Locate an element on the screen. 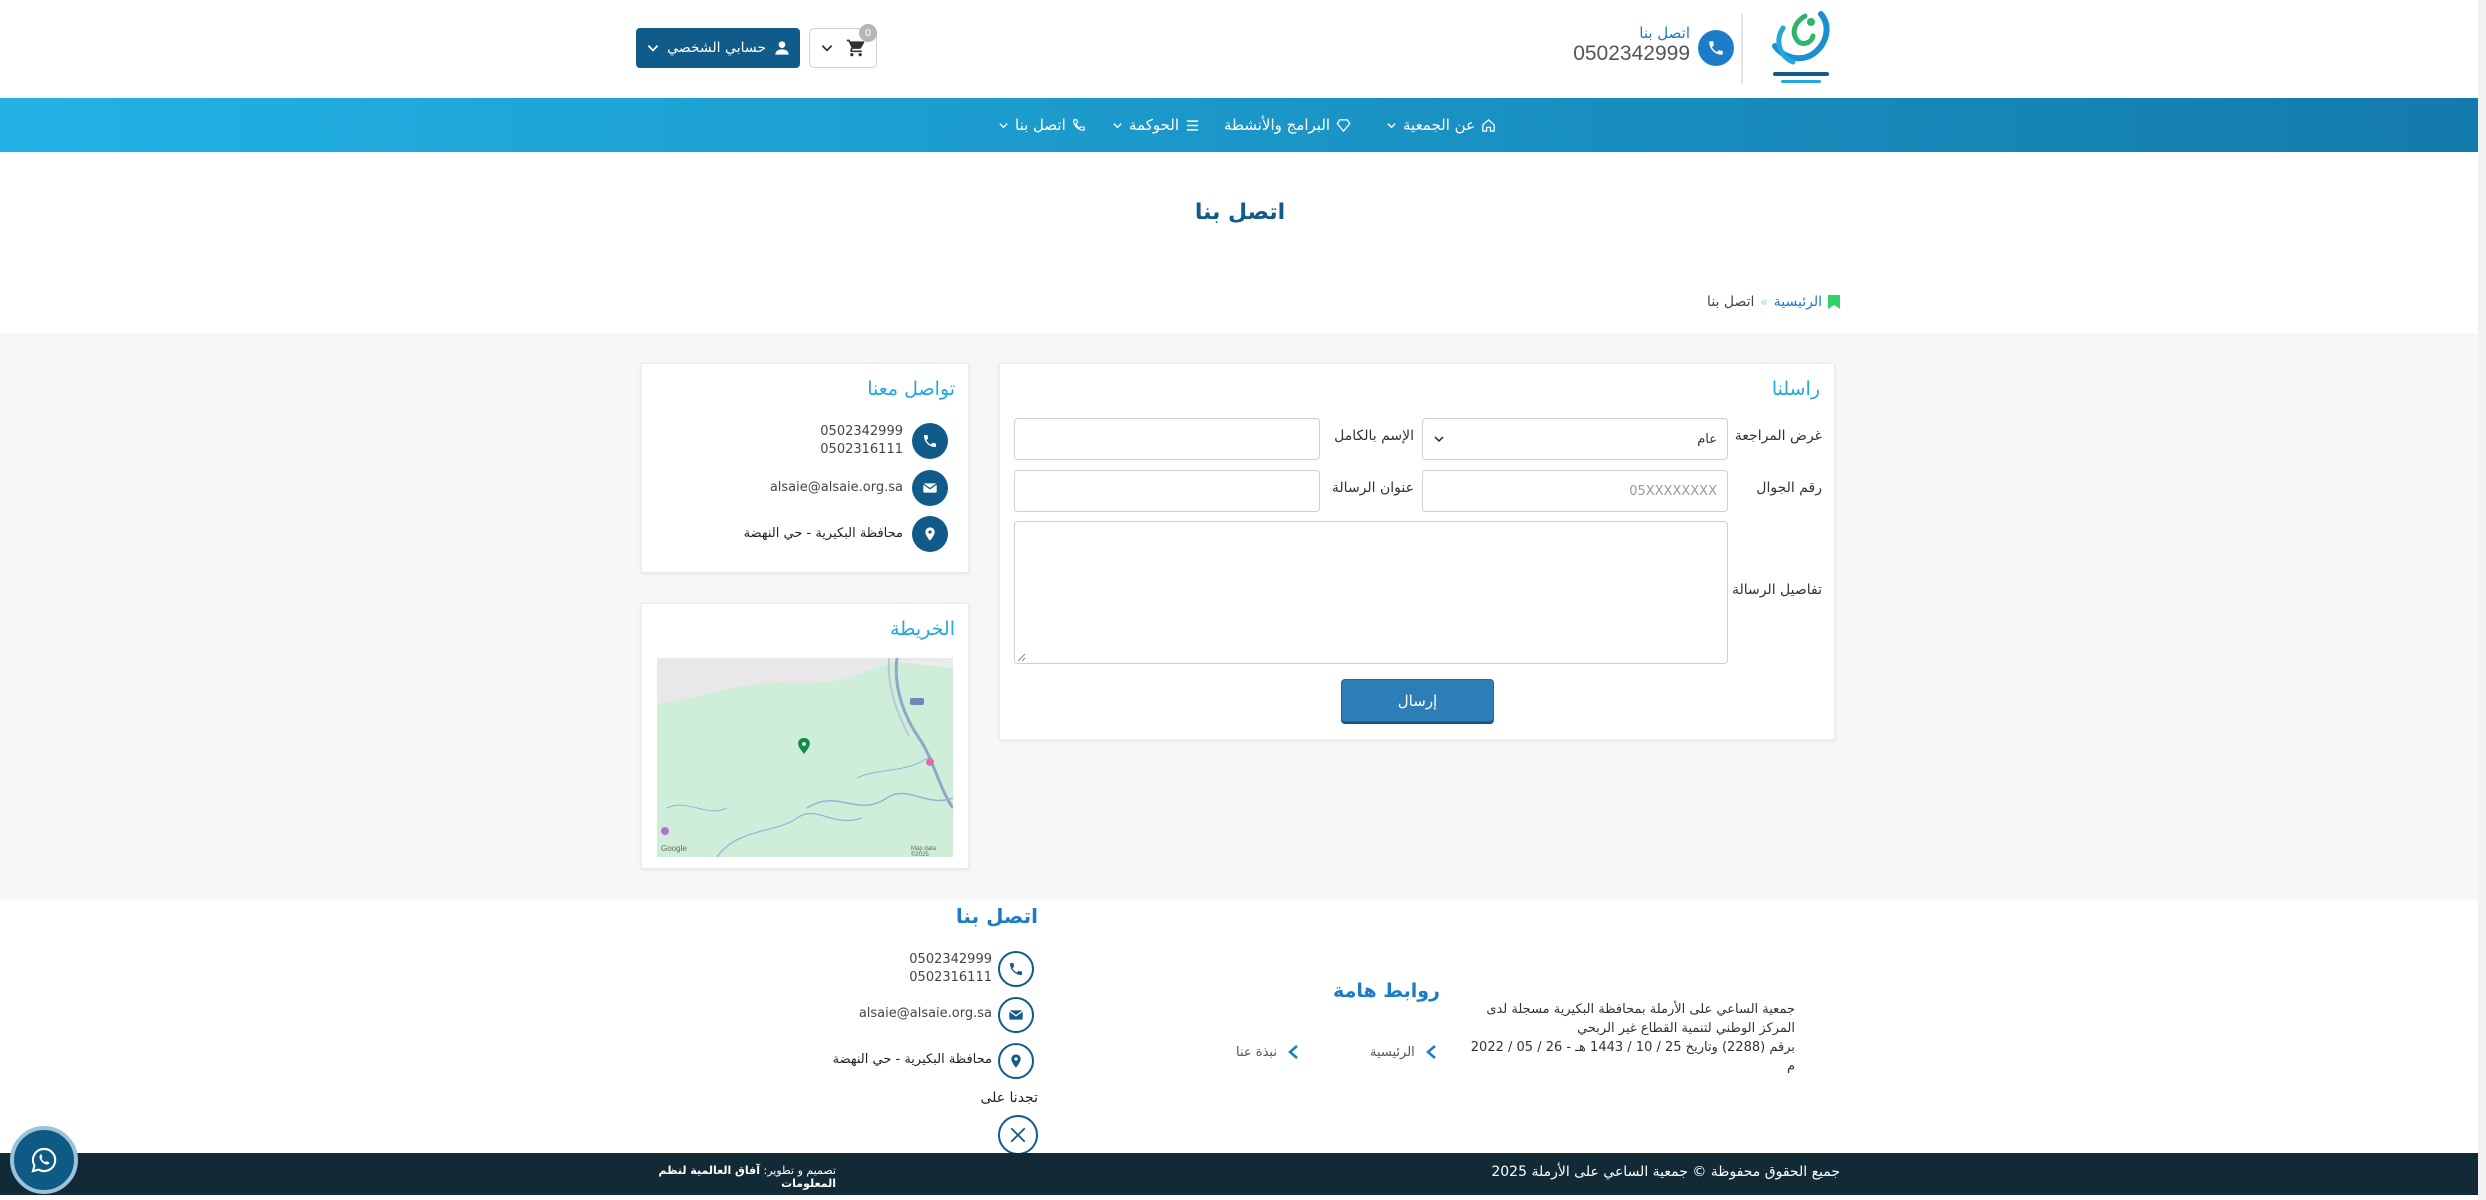 The image size is (2486, 1200). nav-item-governance: الحوكمة is located at coordinates (1156, 125).